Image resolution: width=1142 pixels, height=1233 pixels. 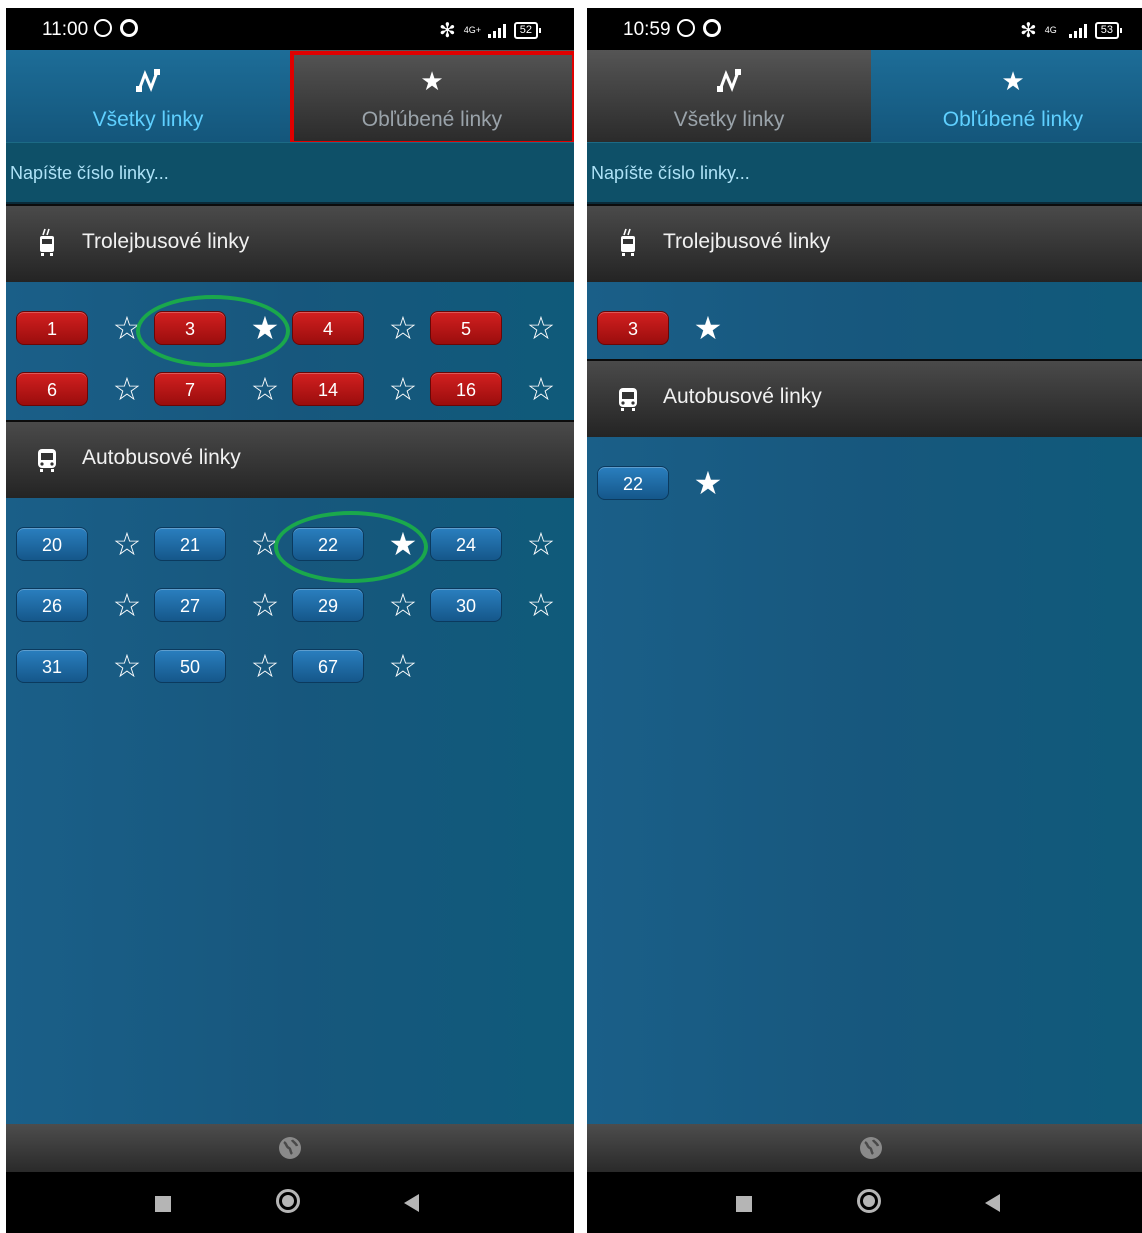 I want to click on trolleybus-line-button: 14, so click(x=328, y=389).